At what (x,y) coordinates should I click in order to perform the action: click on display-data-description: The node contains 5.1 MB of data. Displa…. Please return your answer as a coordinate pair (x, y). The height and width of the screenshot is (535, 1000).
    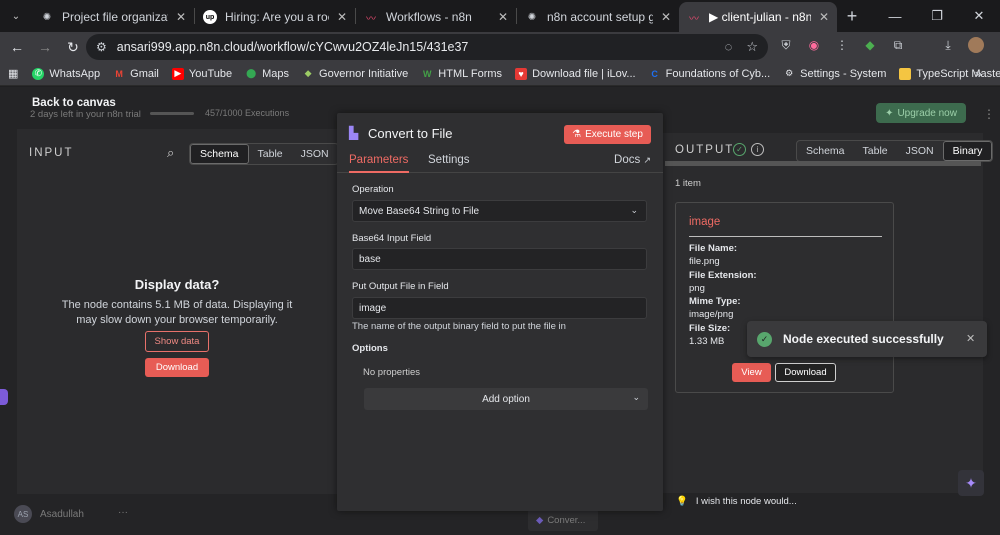
    Looking at the image, I should click on (177, 312).